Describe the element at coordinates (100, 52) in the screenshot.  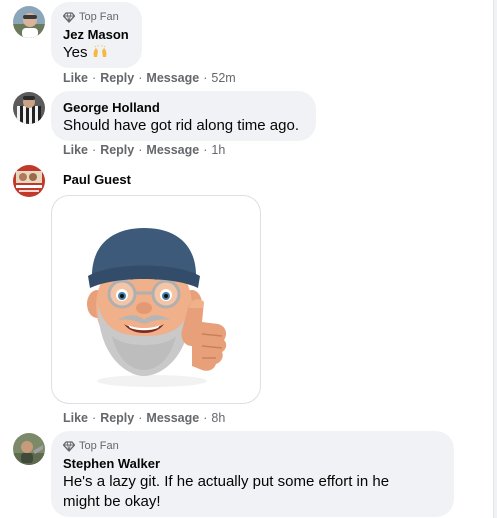
I see `raised-hands-emoji-icon` at that location.